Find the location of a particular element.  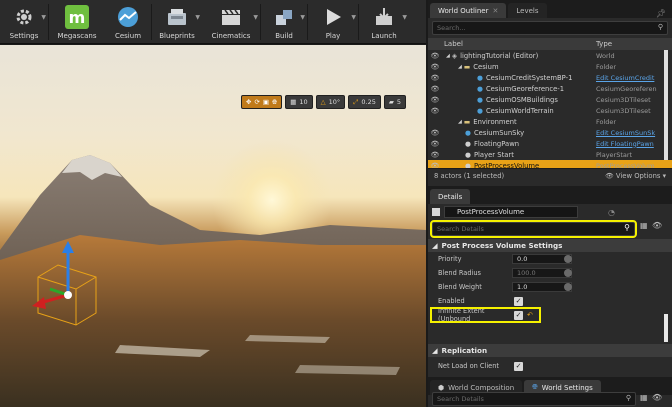

gear-icon is located at coordinates (24, 17).